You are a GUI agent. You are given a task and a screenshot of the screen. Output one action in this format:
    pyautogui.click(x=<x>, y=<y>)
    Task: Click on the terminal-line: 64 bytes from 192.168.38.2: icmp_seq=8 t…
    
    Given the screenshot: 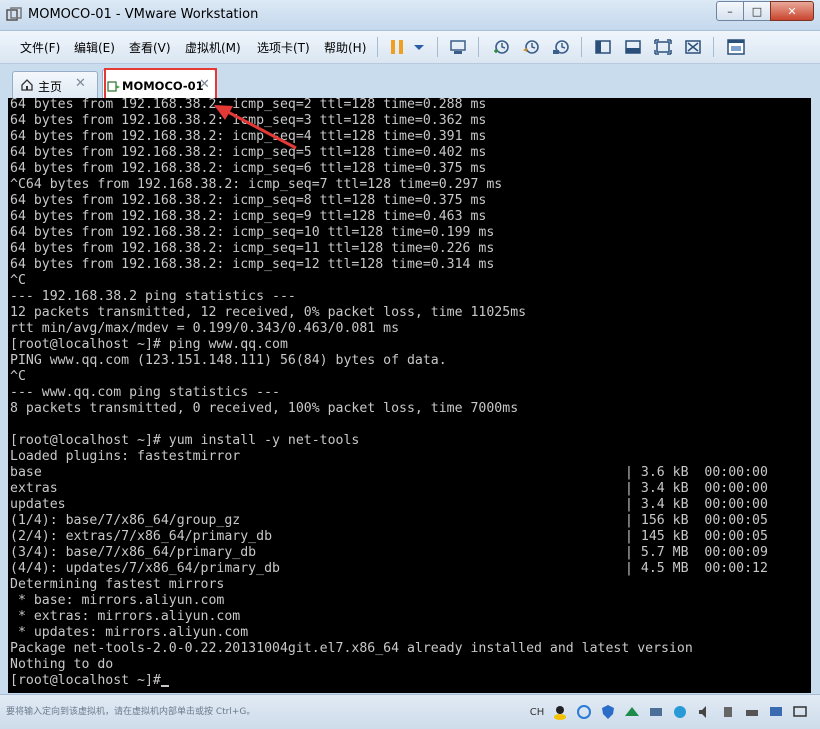 What is the action you would take?
    pyautogui.click(x=248, y=200)
    